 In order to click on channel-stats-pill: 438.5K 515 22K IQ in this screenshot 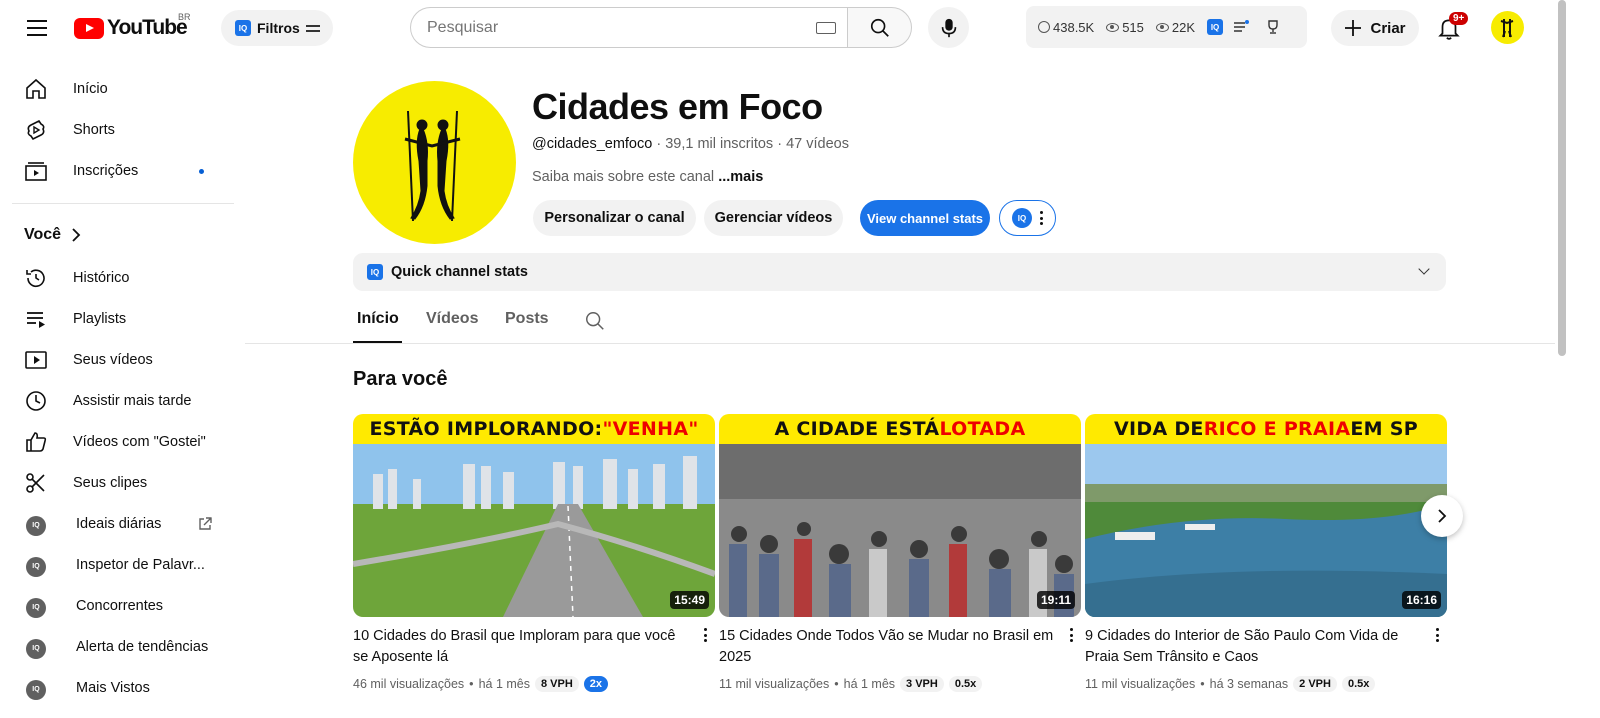, I will do `click(1166, 27)`.